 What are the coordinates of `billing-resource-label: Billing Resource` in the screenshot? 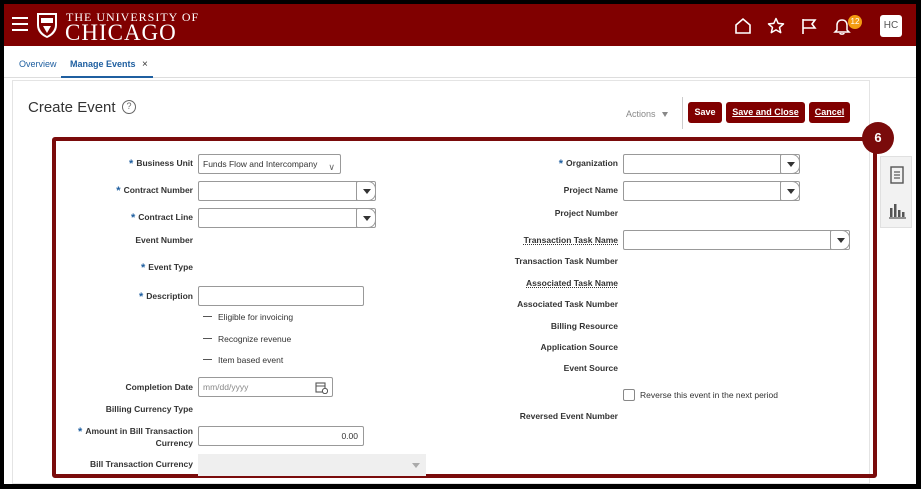 It's located at (584, 326).